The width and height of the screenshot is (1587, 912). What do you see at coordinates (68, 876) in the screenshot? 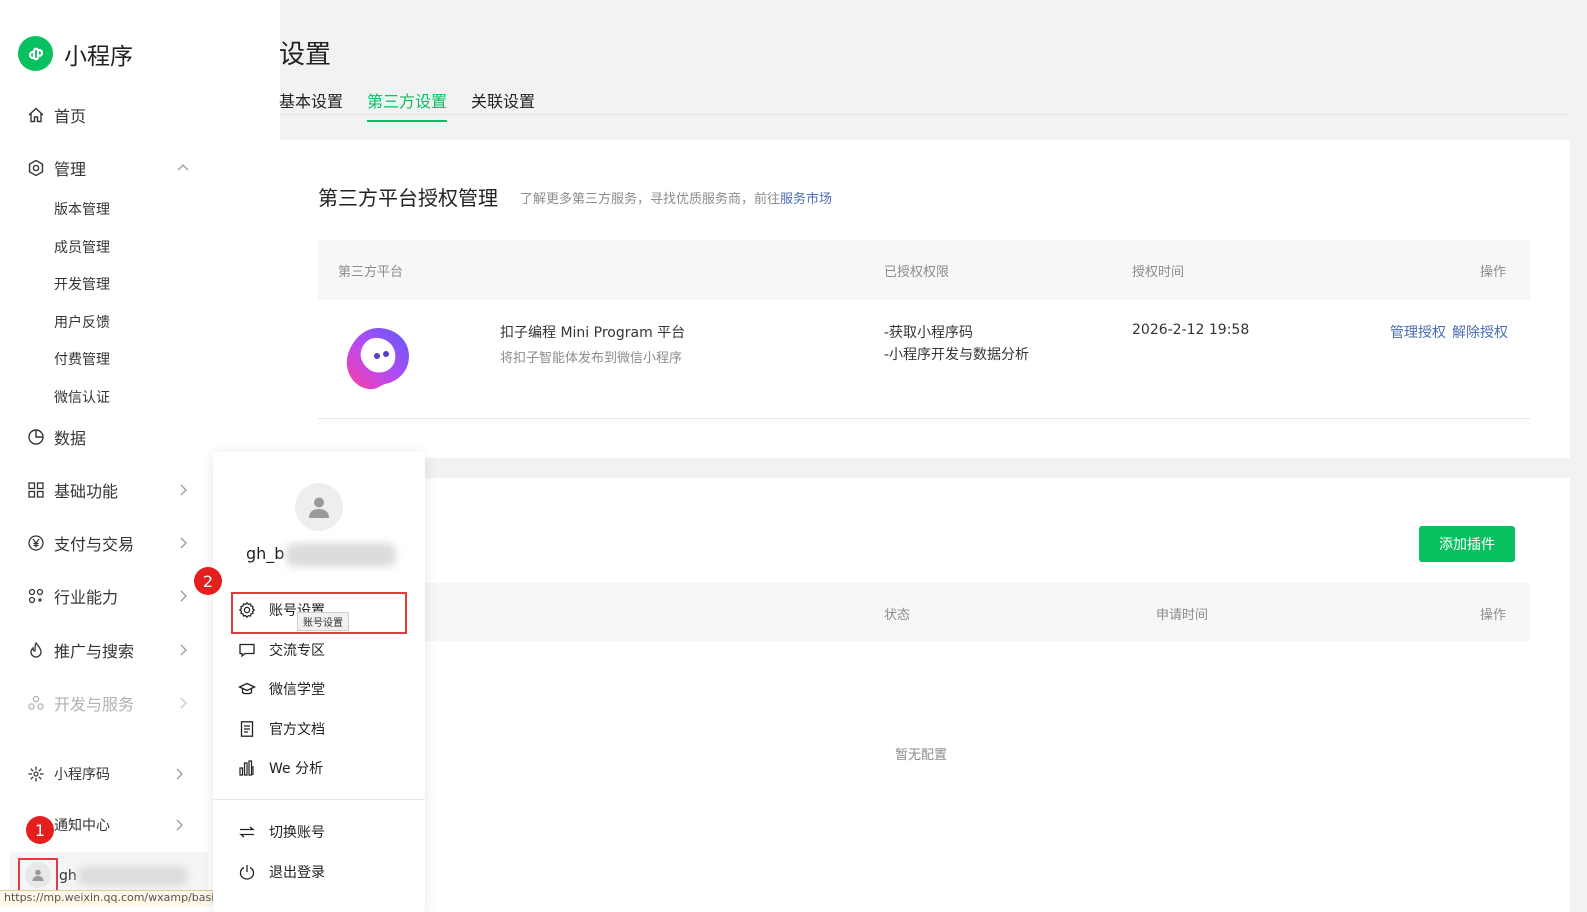
I see `account-name: gh` at bounding box center [68, 876].